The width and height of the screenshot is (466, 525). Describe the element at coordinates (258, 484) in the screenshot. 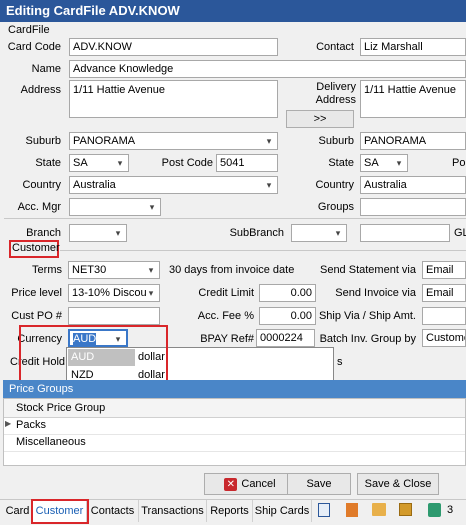

I see `cancel-button-label: Cancel` at that location.